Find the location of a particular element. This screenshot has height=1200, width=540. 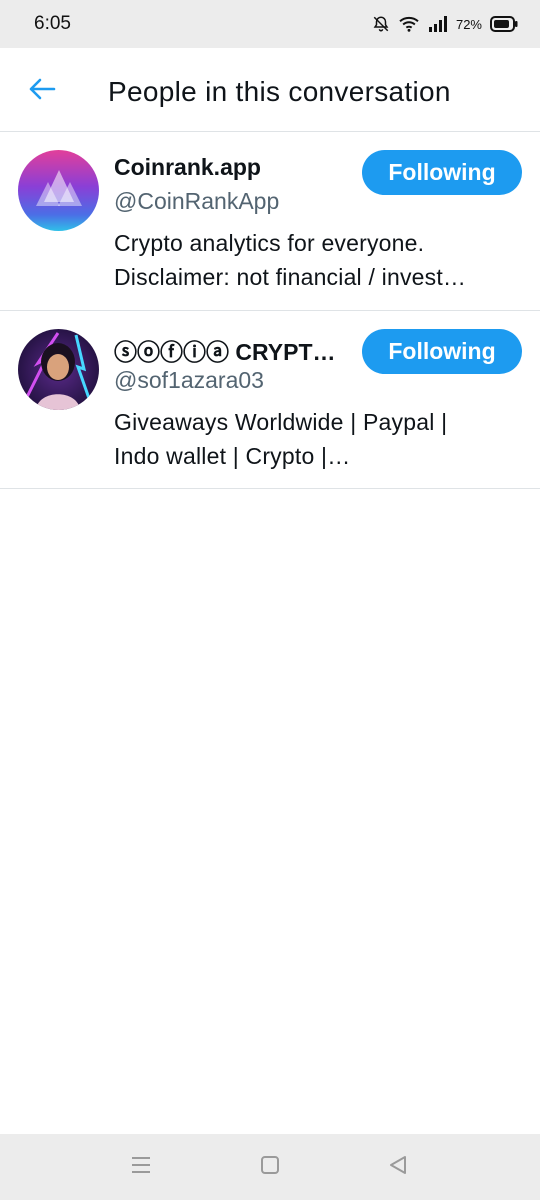

system-nav-bar is located at coordinates (270, 1167).